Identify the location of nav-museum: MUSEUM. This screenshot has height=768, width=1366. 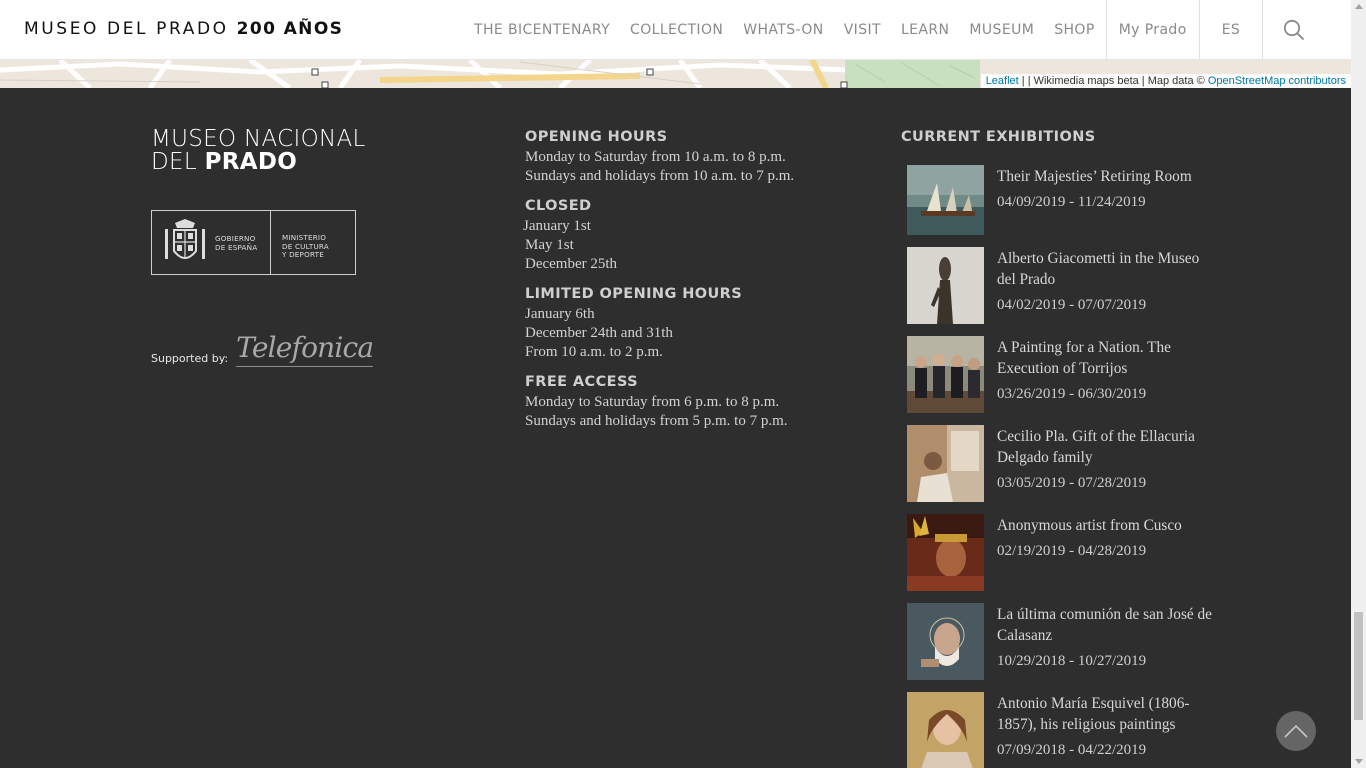
(1001, 30).